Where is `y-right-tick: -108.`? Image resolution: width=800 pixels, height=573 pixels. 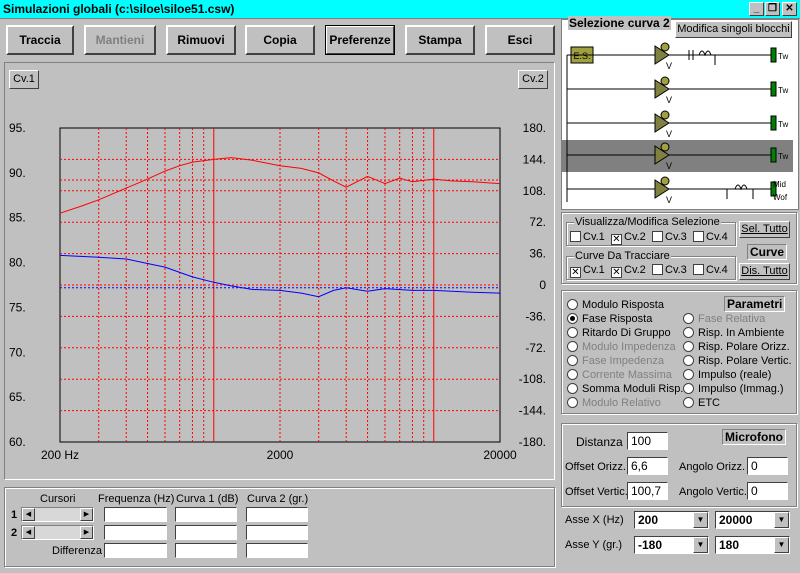
y-right-tick: -108. is located at coordinates (532, 379).